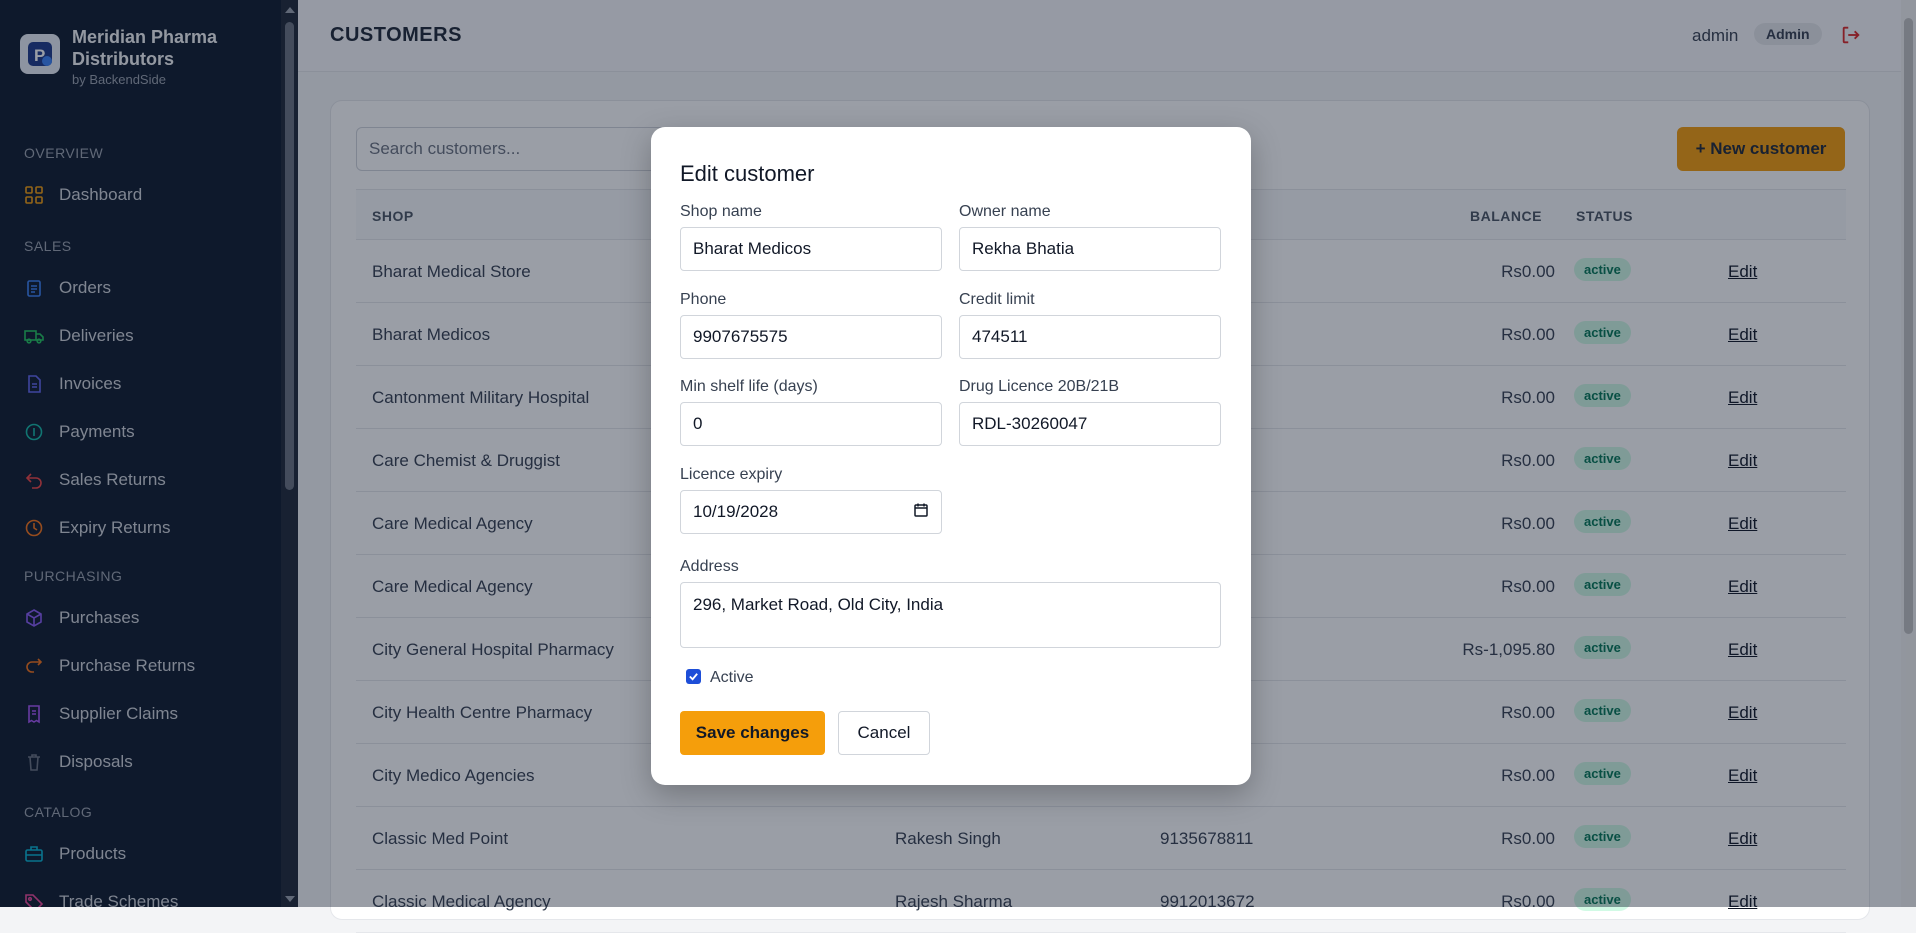  What do you see at coordinates (811, 249) in the screenshot?
I see `shop-name-field: Bharat Medicos` at bounding box center [811, 249].